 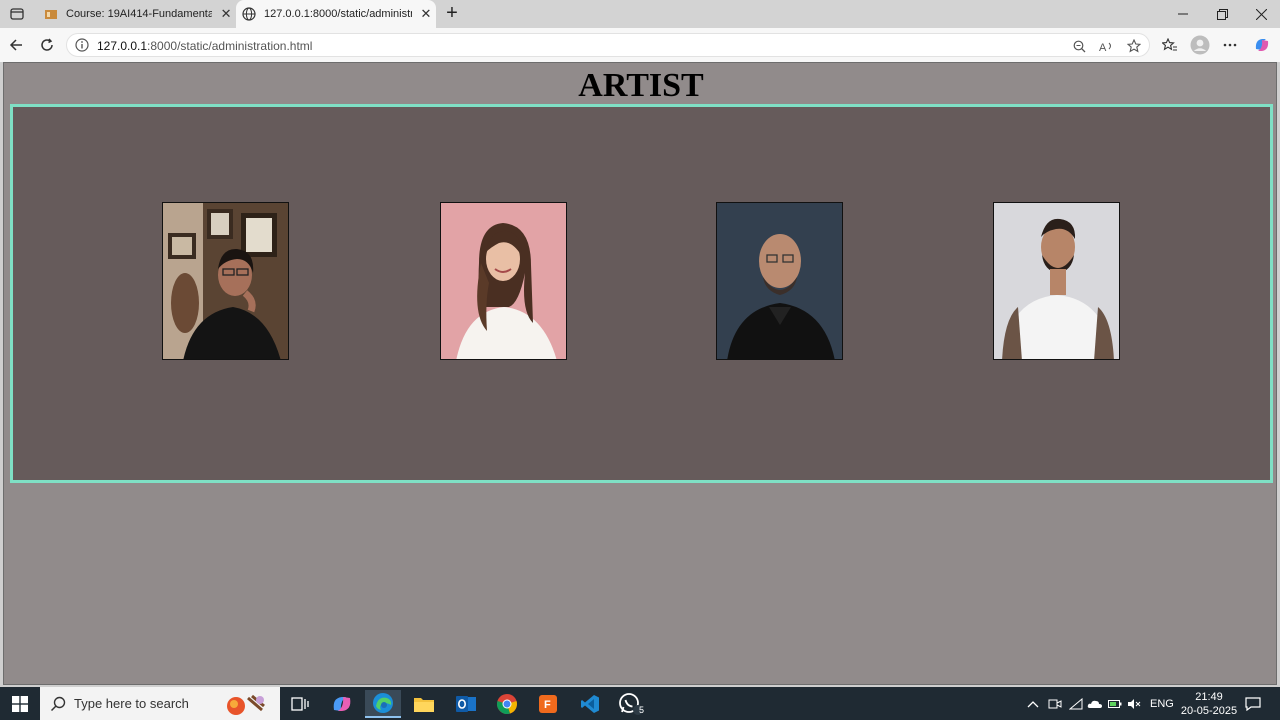 What do you see at coordinates (1055, 703) in the screenshot?
I see `meet-now-icon` at bounding box center [1055, 703].